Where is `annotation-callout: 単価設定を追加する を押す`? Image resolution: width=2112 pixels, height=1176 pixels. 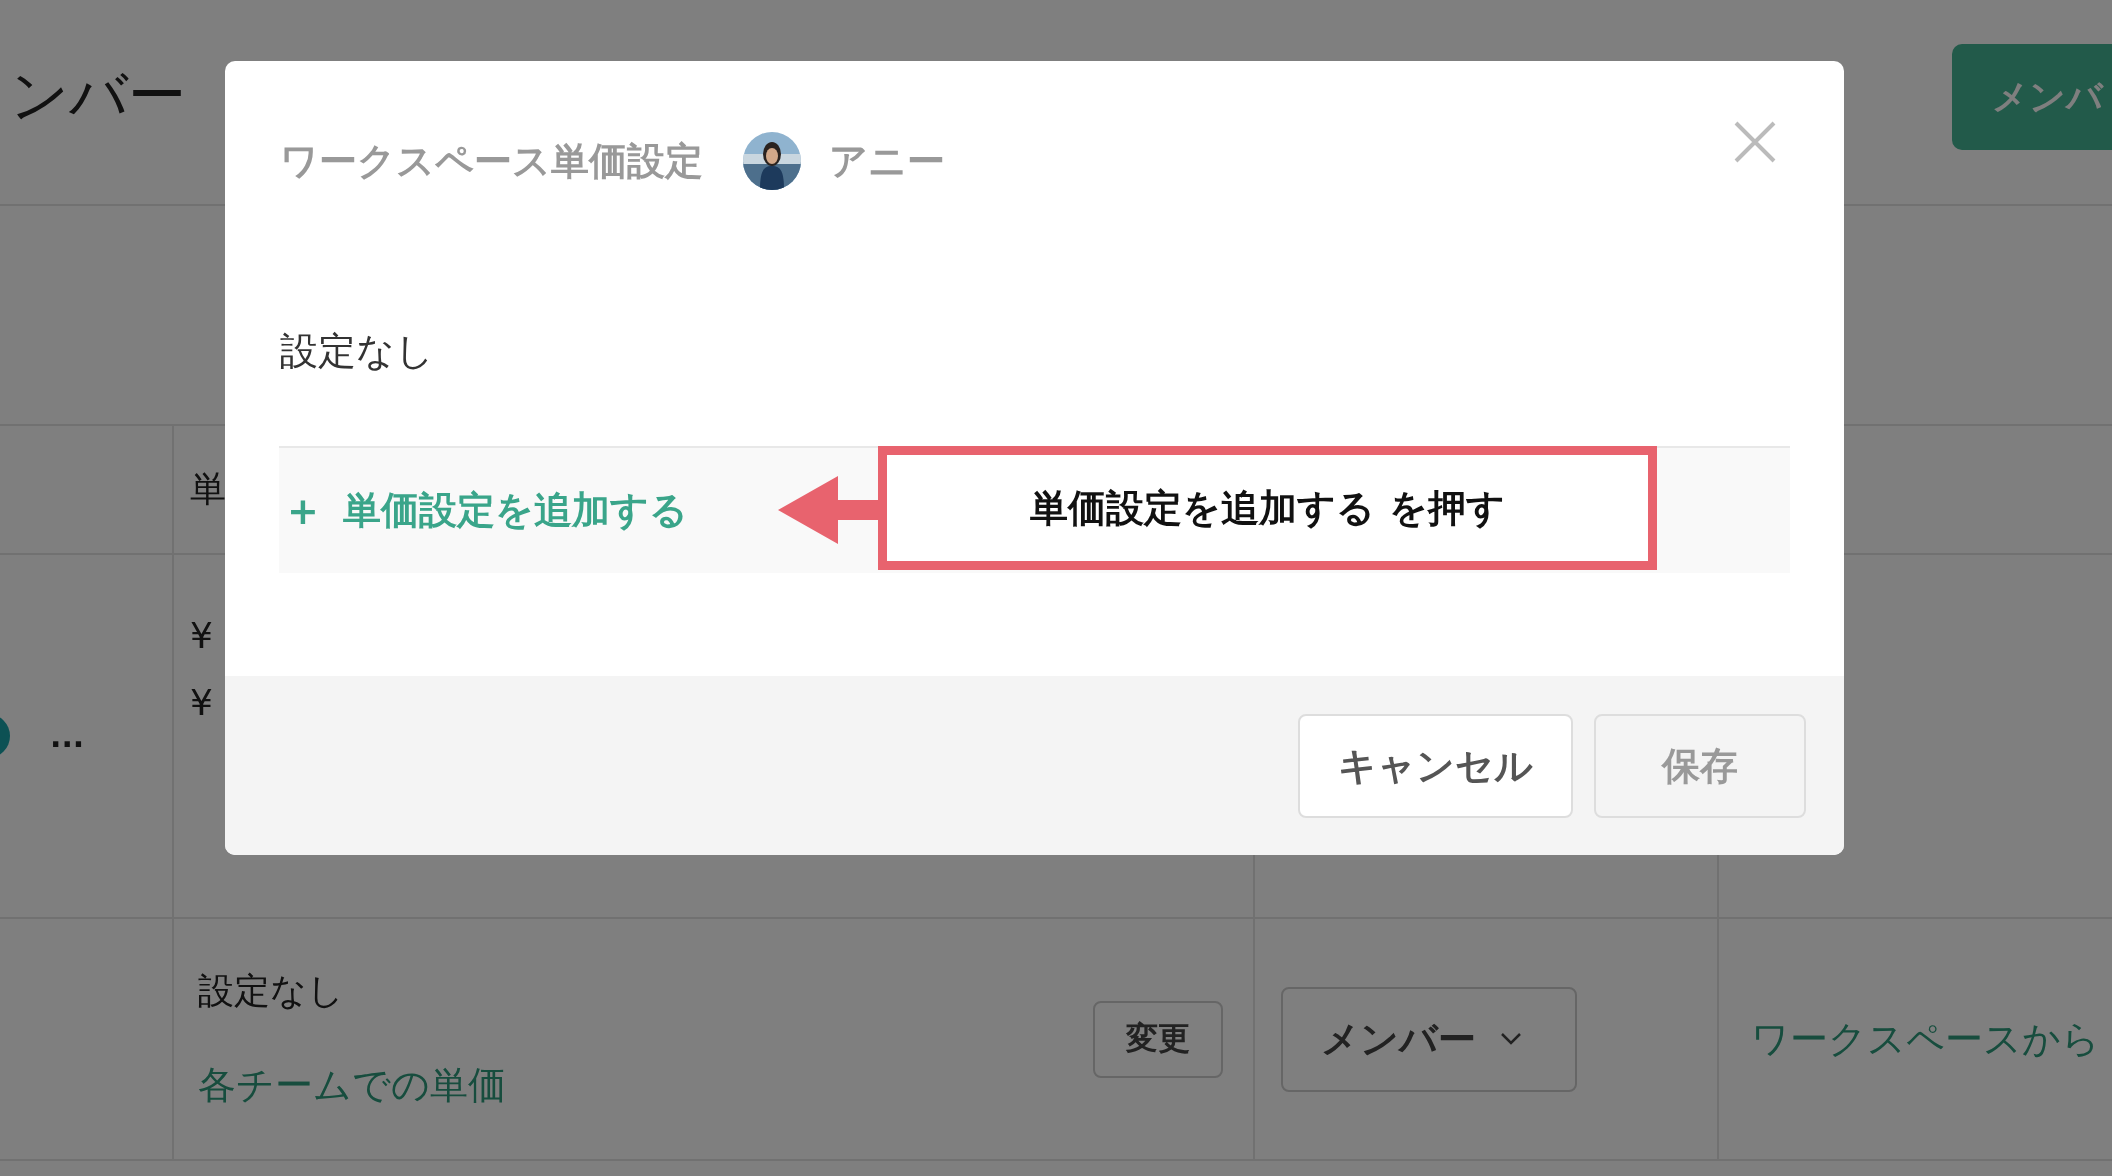 annotation-callout: 単価設定を追加する を押す is located at coordinates (1267, 508).